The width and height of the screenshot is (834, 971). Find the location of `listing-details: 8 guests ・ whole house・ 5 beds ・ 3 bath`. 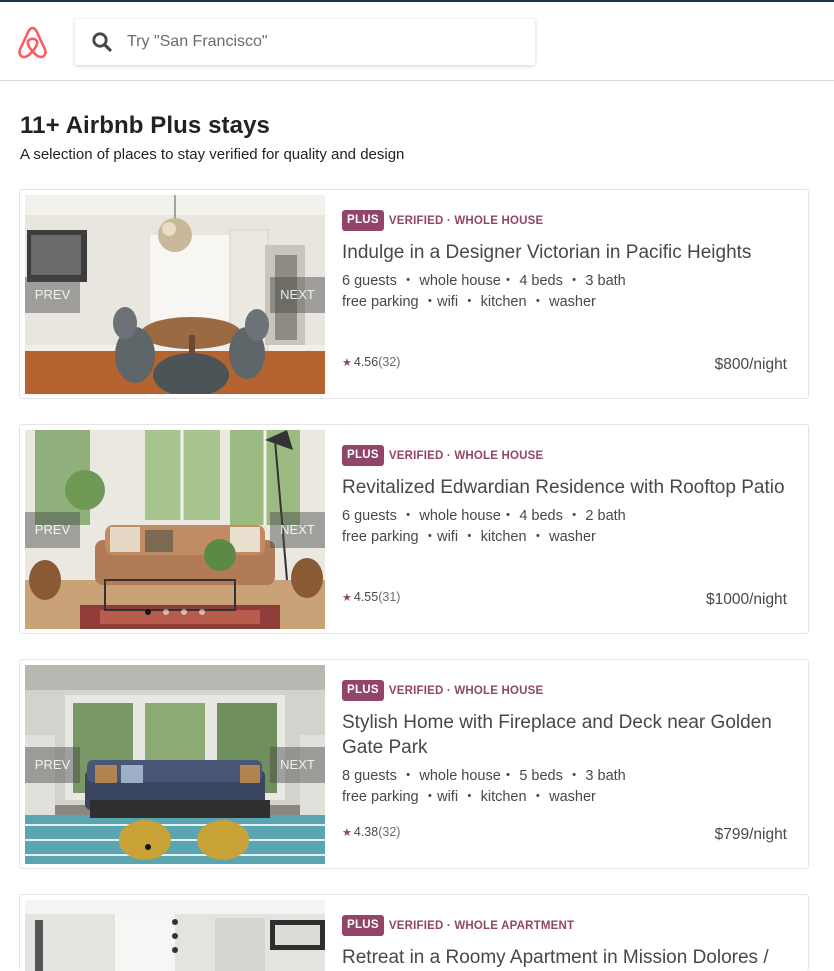

listing-details: 8 guests ・ whole house・ 5 beds ・ 3 bath is located at coordinates (484, 776).